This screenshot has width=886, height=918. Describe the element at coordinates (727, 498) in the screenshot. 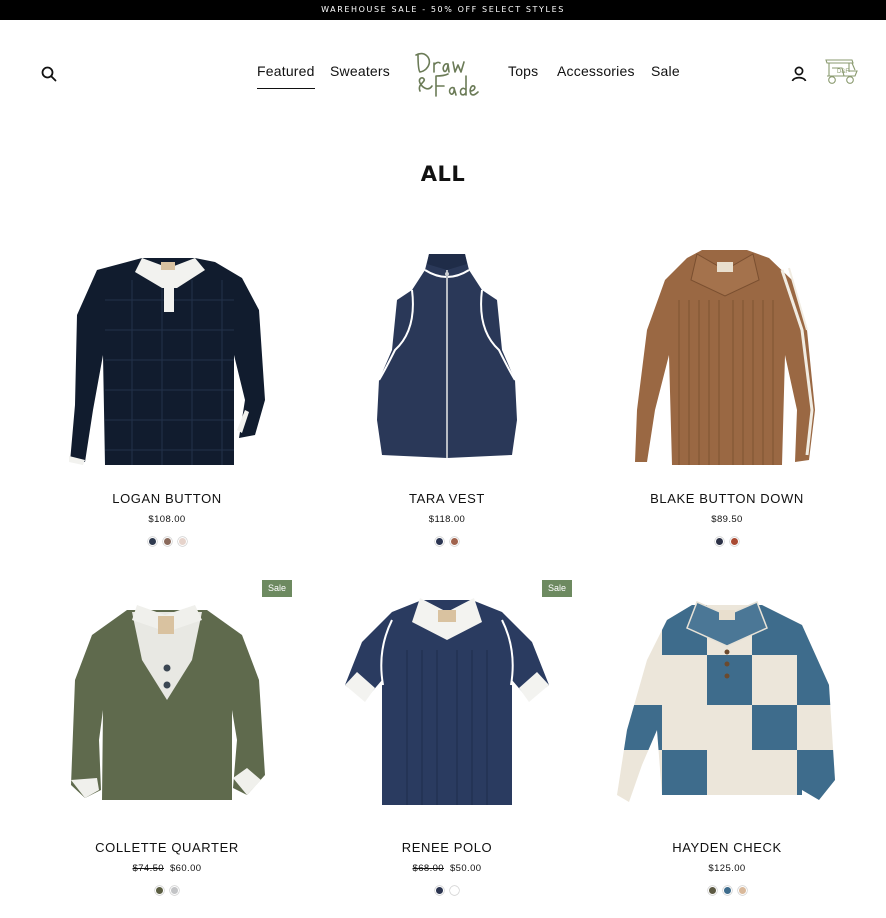

I see `product-name: BLAKE BUTTON DOWN` at that location.